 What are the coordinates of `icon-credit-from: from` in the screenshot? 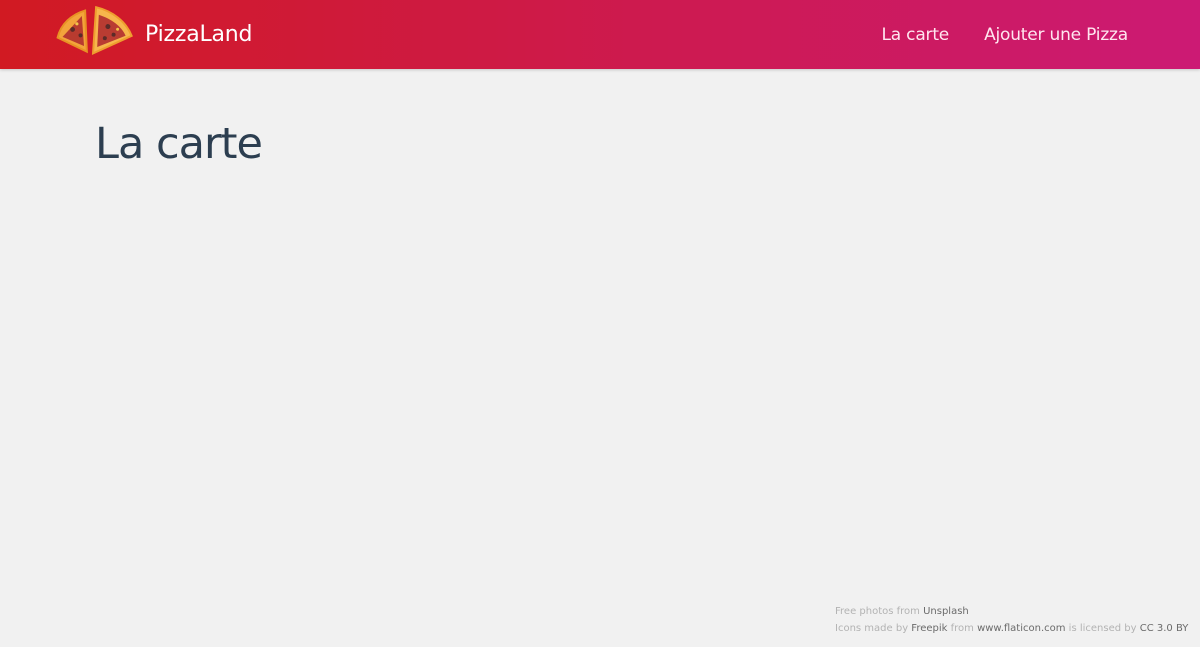 It's located at (962, 628).